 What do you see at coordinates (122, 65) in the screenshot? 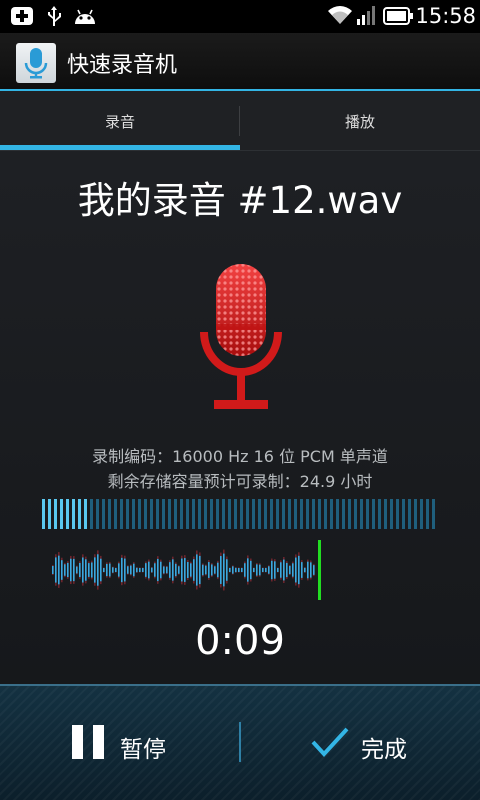
I see `app-title: 快速录音机` at bounding box center [122, 65].